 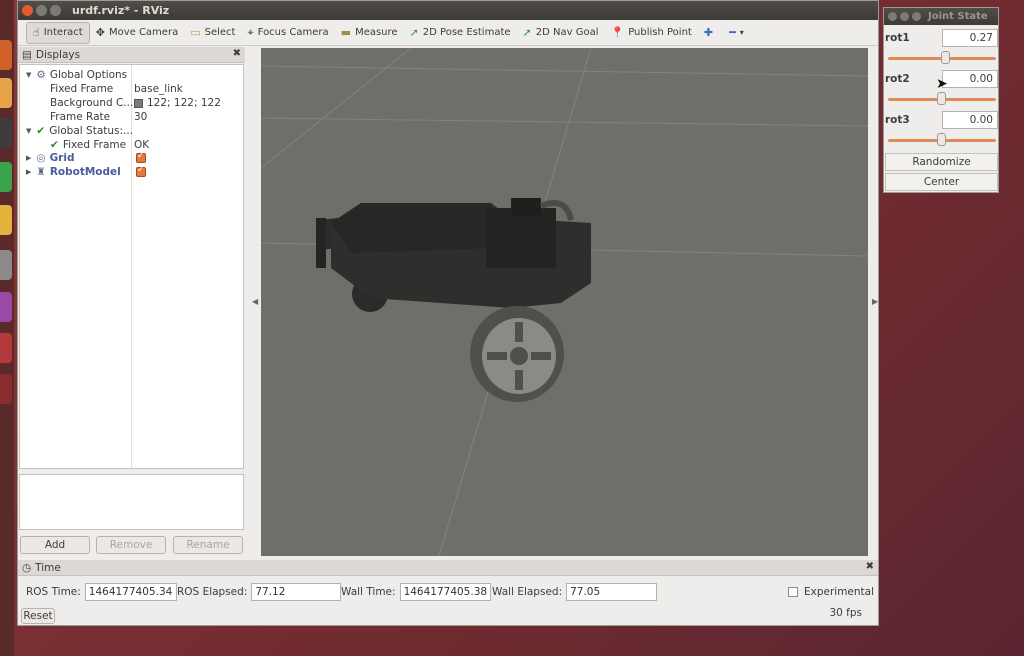 What do you see at coordinates (195, 32) in the screenshot?
I see `select-icon: ▭` at bounding box center [195, 32].